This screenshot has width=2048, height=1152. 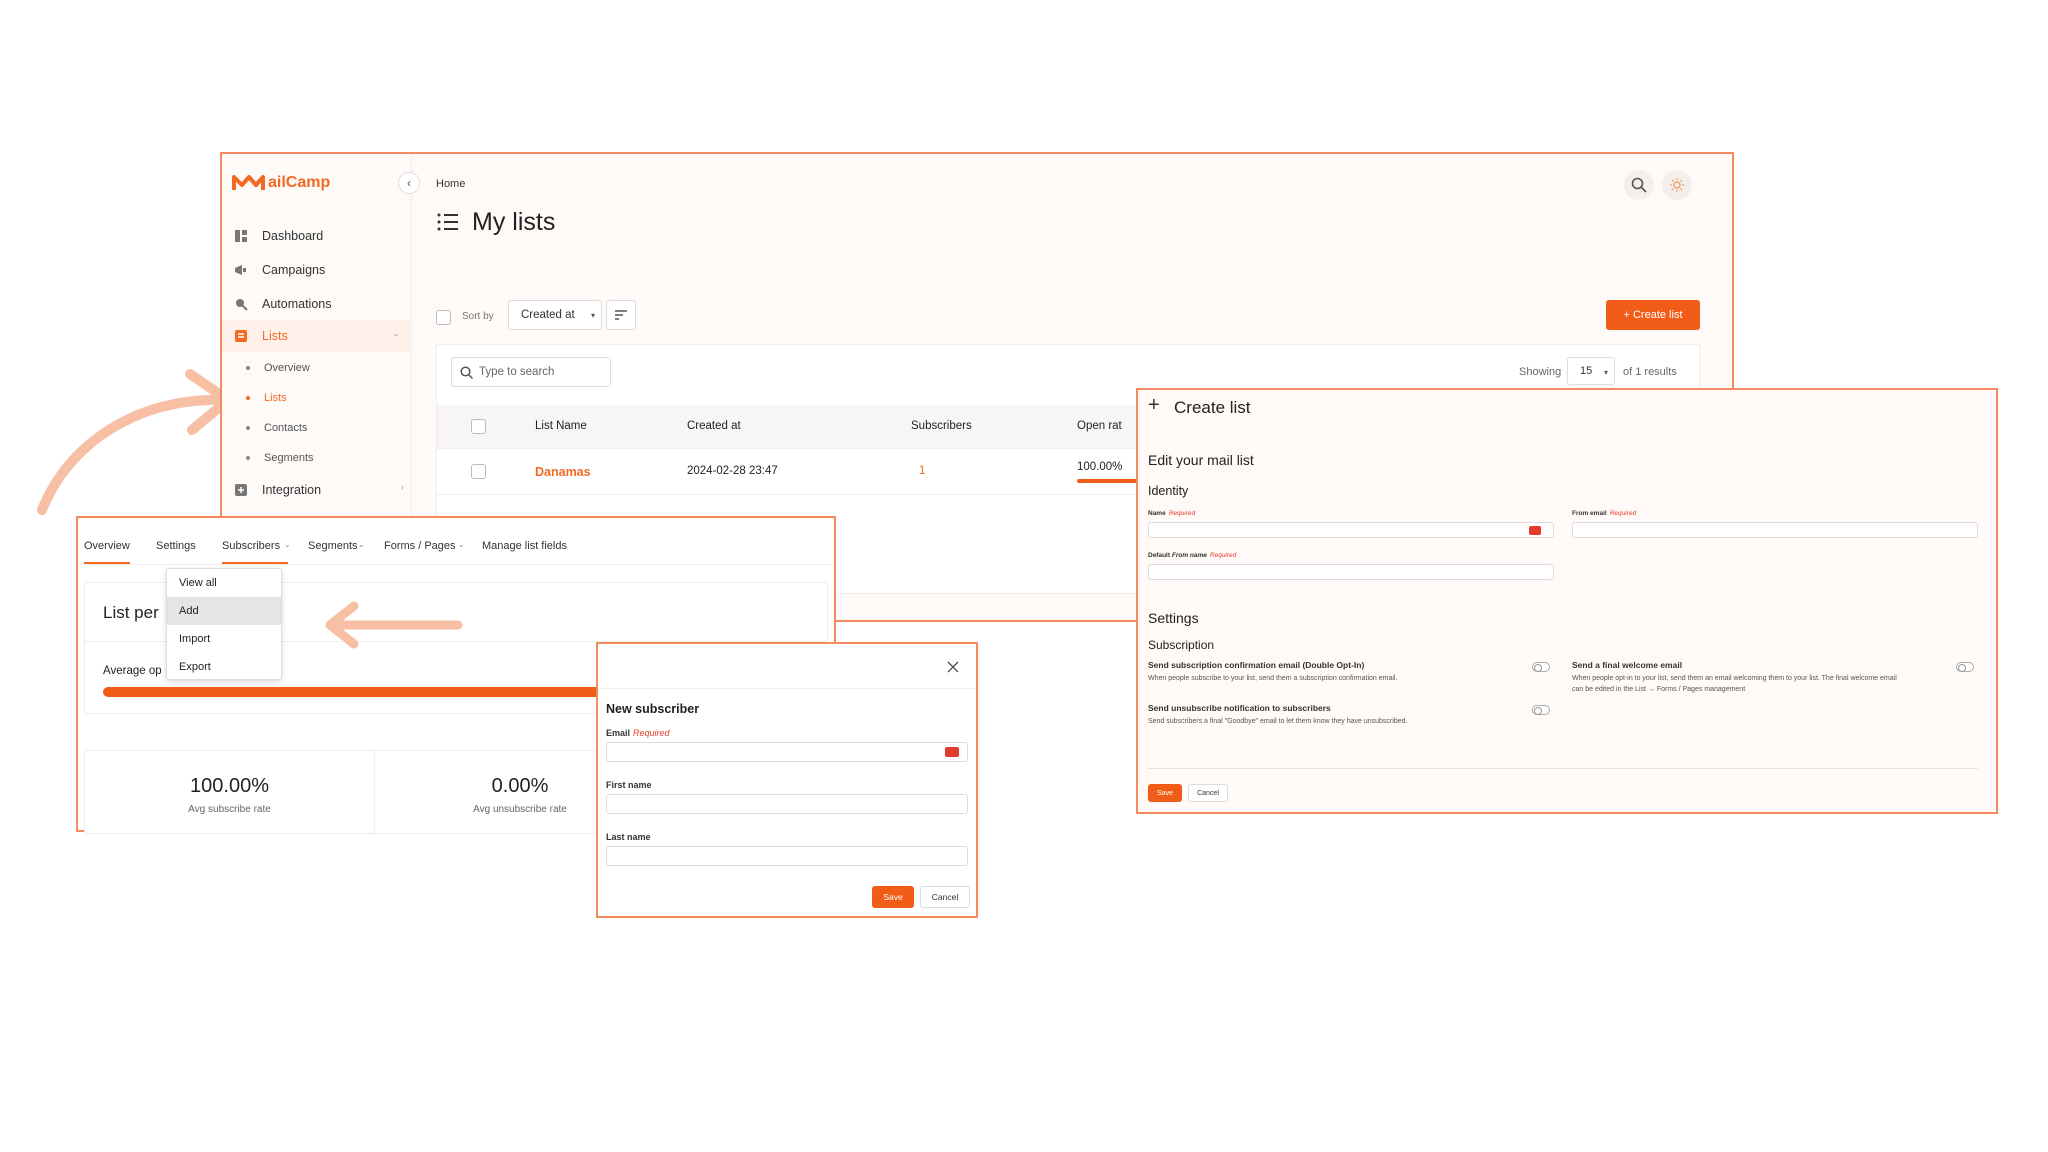 What do you see at coordinates (396, 333) in the screenshot?
I see `chevron-down-icon: ⌄` at bounding box center [396, 333].